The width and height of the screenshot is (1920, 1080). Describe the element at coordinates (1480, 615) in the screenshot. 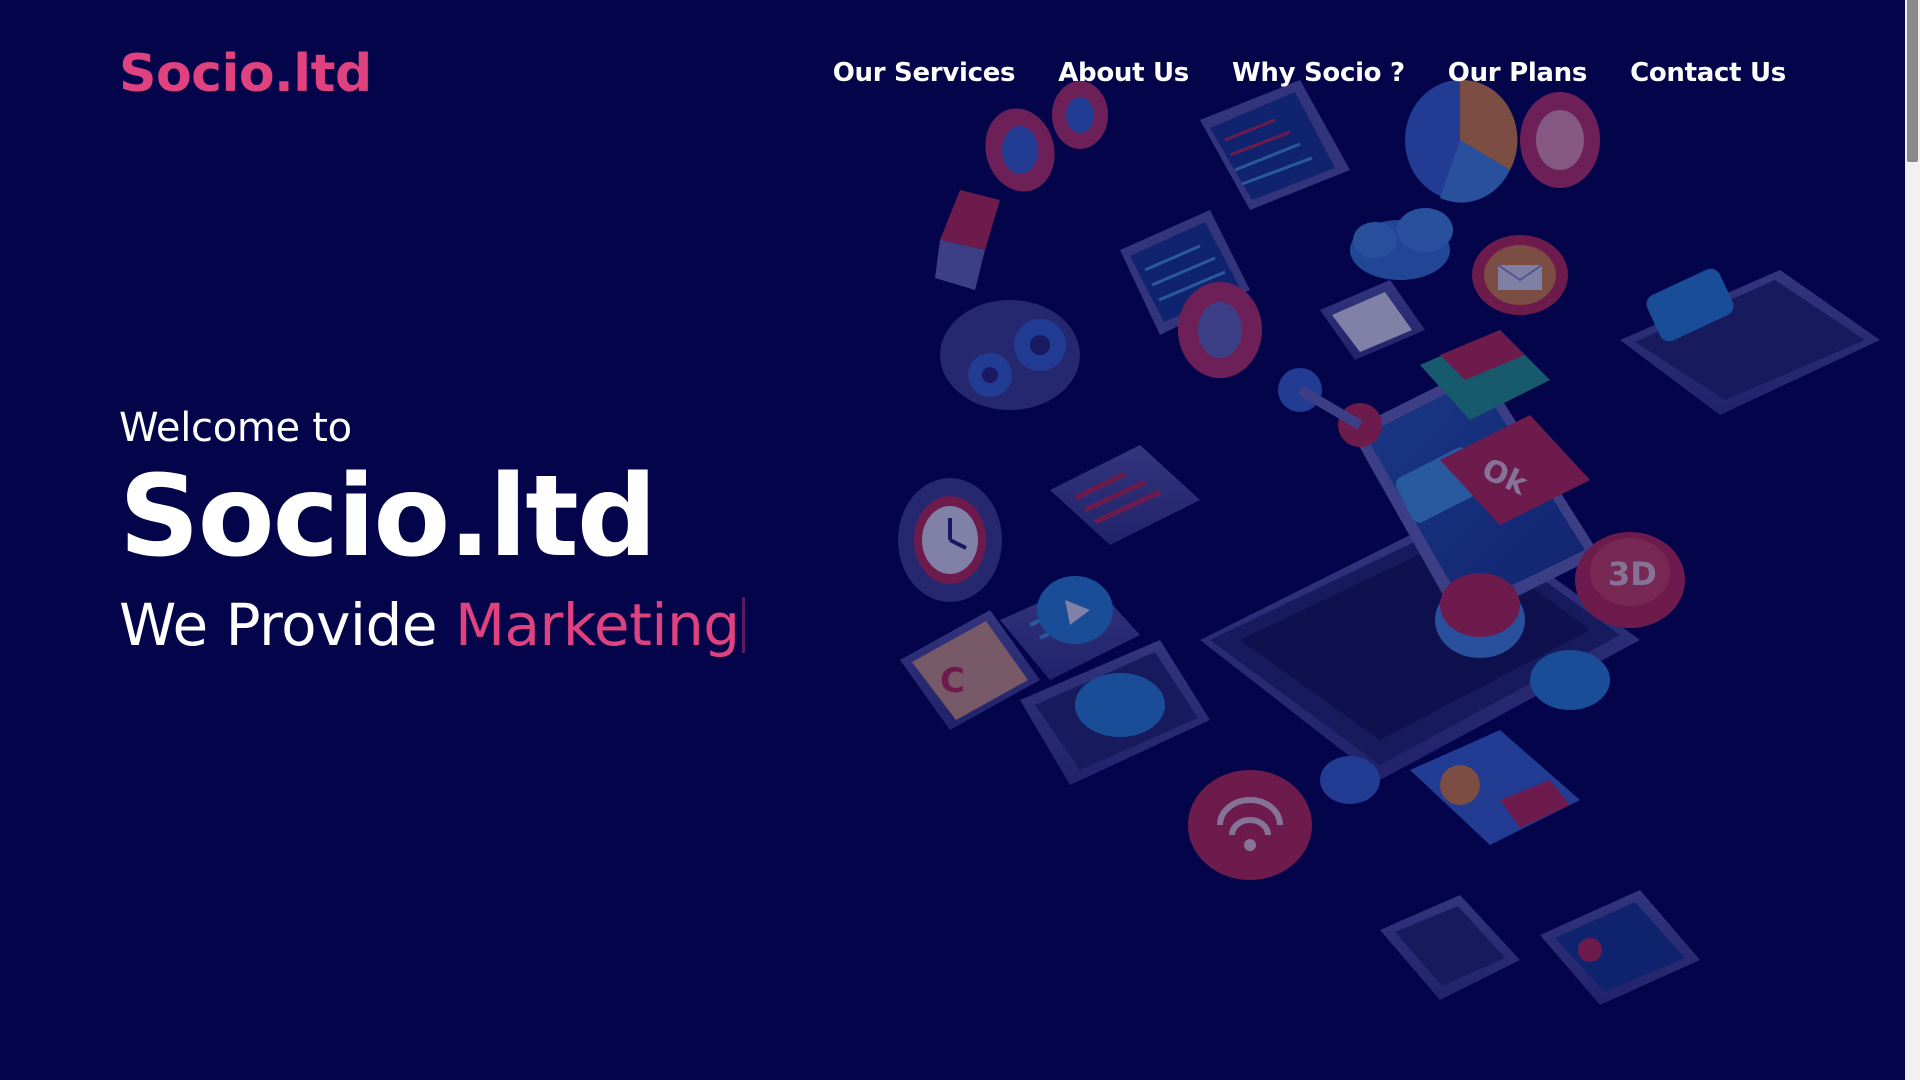

I see `record-button-icon` at that location.